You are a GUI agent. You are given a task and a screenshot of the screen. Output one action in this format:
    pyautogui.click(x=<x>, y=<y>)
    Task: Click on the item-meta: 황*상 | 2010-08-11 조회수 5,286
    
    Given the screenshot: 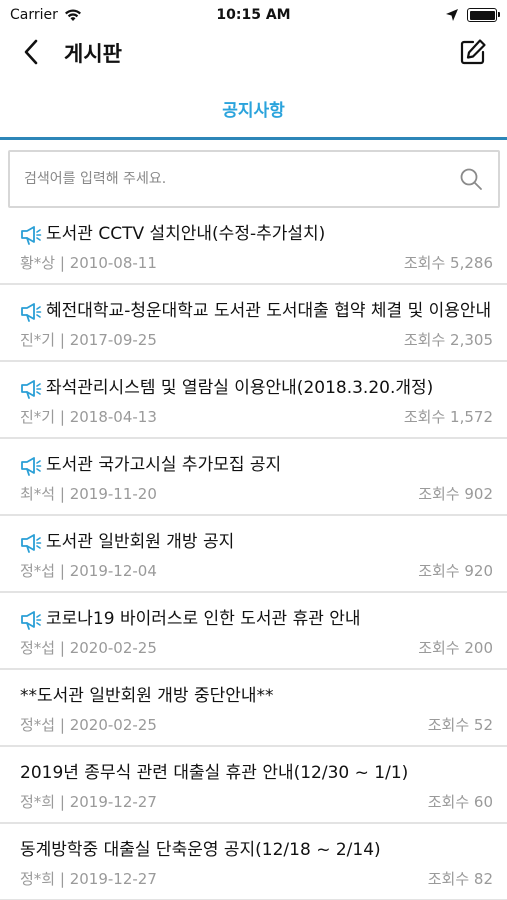 What is the action you would take?
    pyautogui.click(x=256, y=262)
    